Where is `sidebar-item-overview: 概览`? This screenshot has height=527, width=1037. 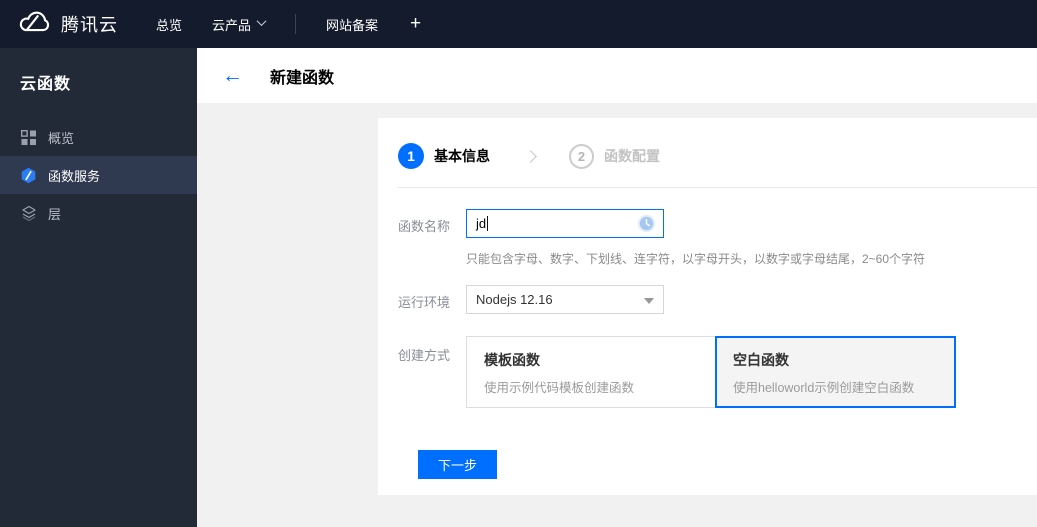
sidebar-item-overview: 概览 is located at coordinates (98, 137).